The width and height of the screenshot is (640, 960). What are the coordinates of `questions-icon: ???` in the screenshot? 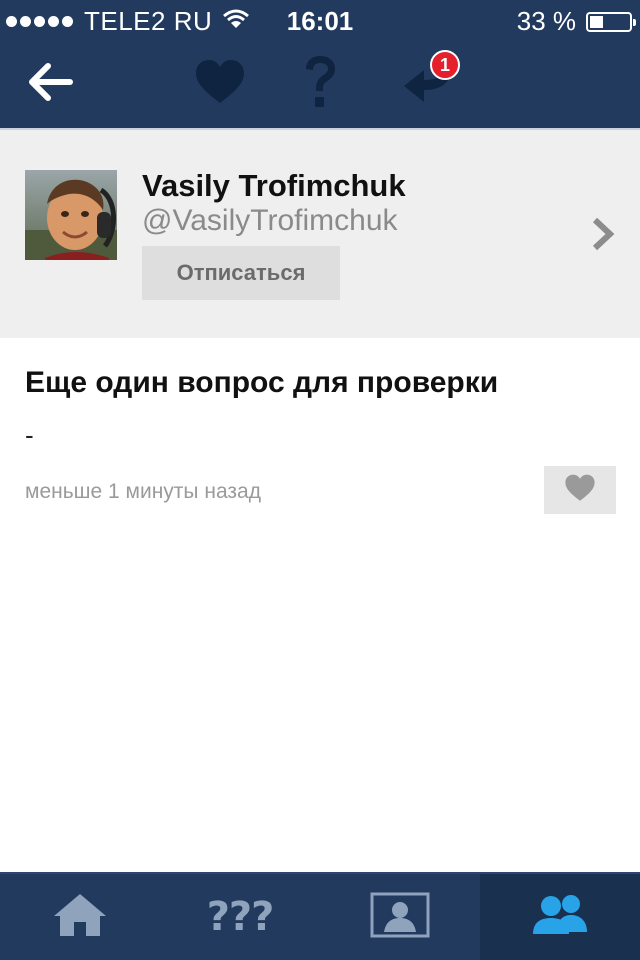 It's located at (240, 917).